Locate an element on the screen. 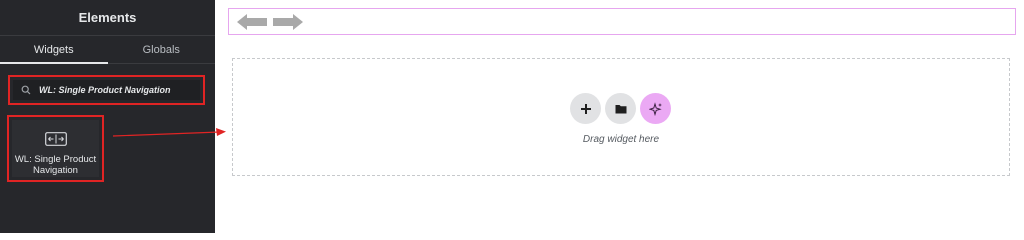  arrow-right-icon is located at coordinates (288, 22).